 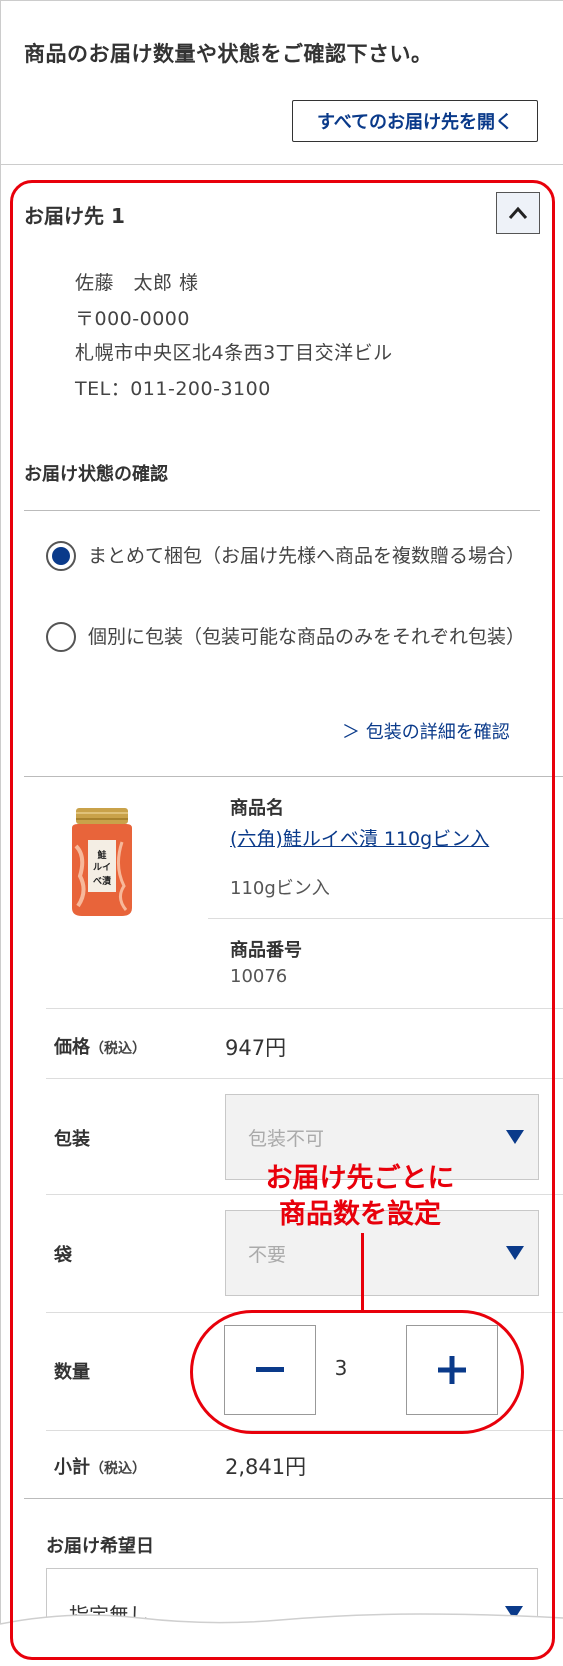 I want to click on product-name-main: 鮭ルイベ漬 110gビン入, so click(x=386, y=839).